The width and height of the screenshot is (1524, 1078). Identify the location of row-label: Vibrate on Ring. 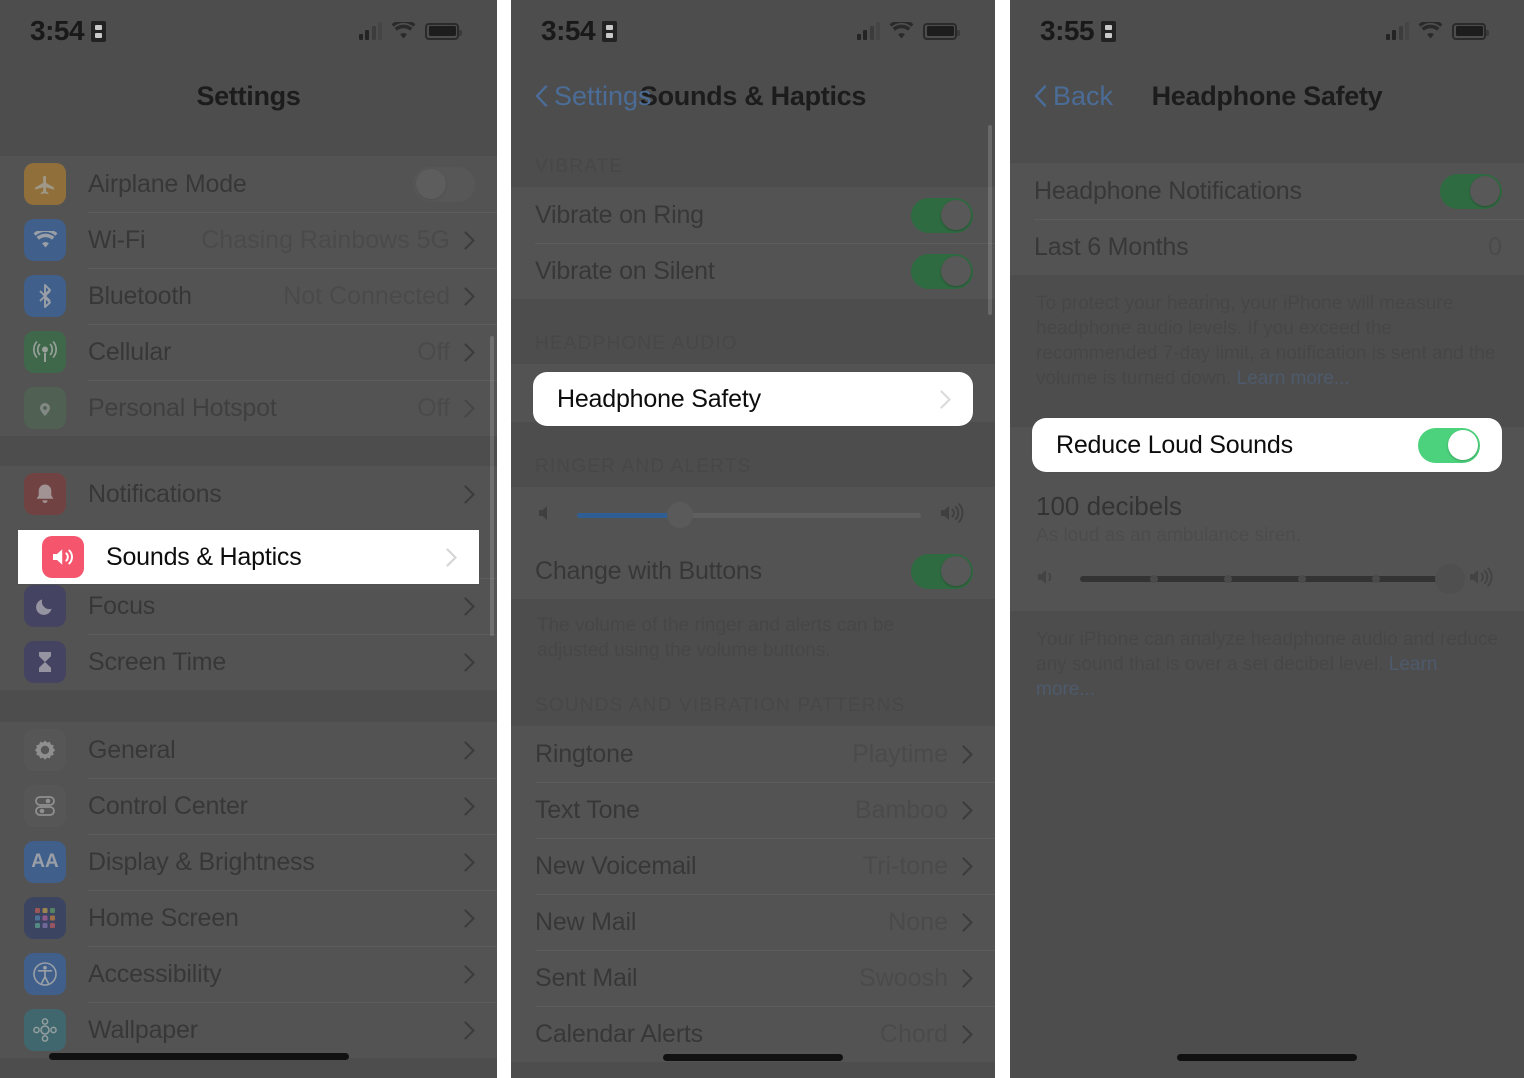
(619, 214).